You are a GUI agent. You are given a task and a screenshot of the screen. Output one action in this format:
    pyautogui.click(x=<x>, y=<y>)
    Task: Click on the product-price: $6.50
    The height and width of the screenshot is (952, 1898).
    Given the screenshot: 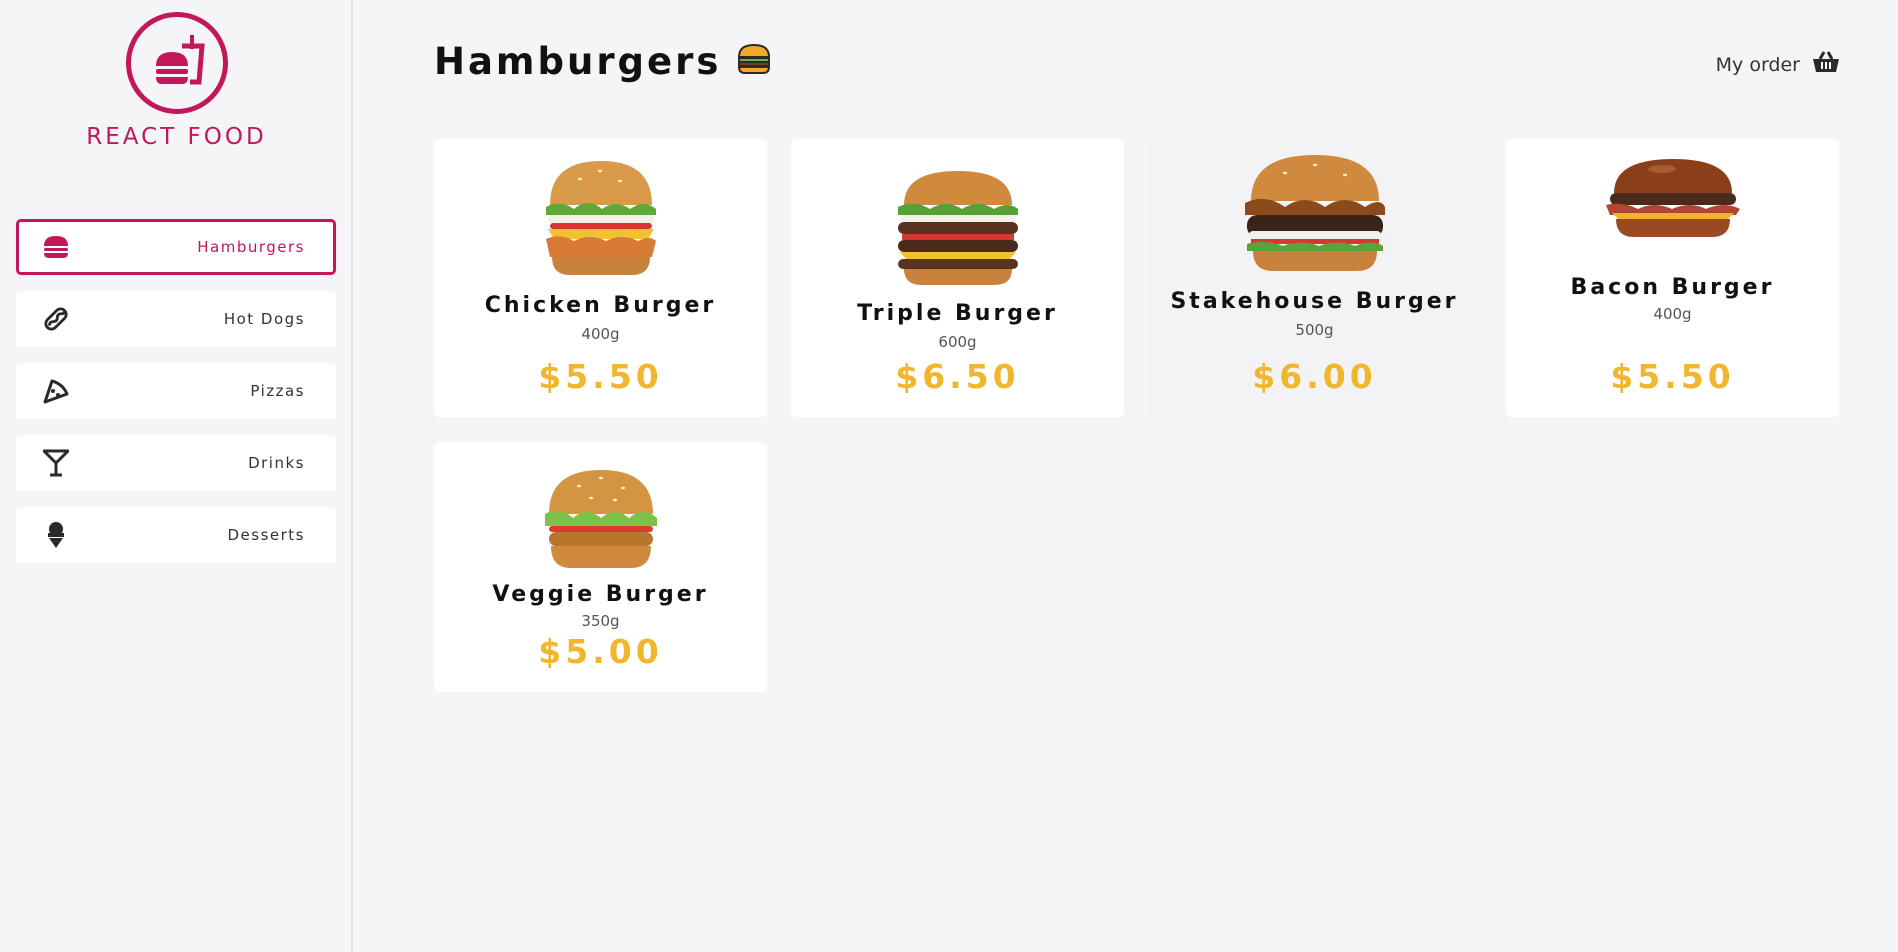 What is the action you would take?
    pyautogui.click(x=957, y=376)
    